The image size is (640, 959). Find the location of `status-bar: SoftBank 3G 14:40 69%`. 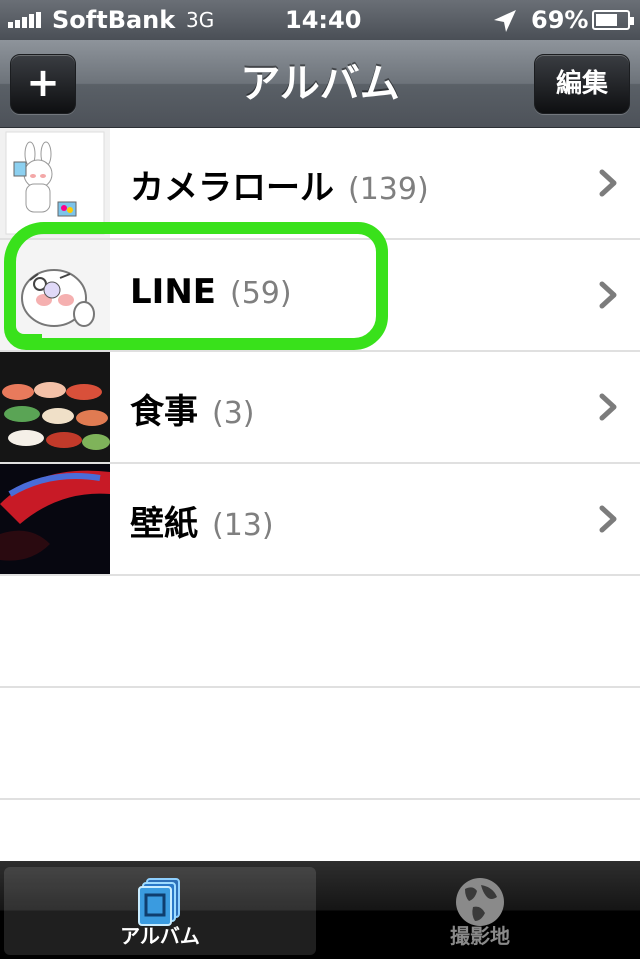

status-bar: SoftBank 3G 14:40 69% is located at coordinates (320, 20).